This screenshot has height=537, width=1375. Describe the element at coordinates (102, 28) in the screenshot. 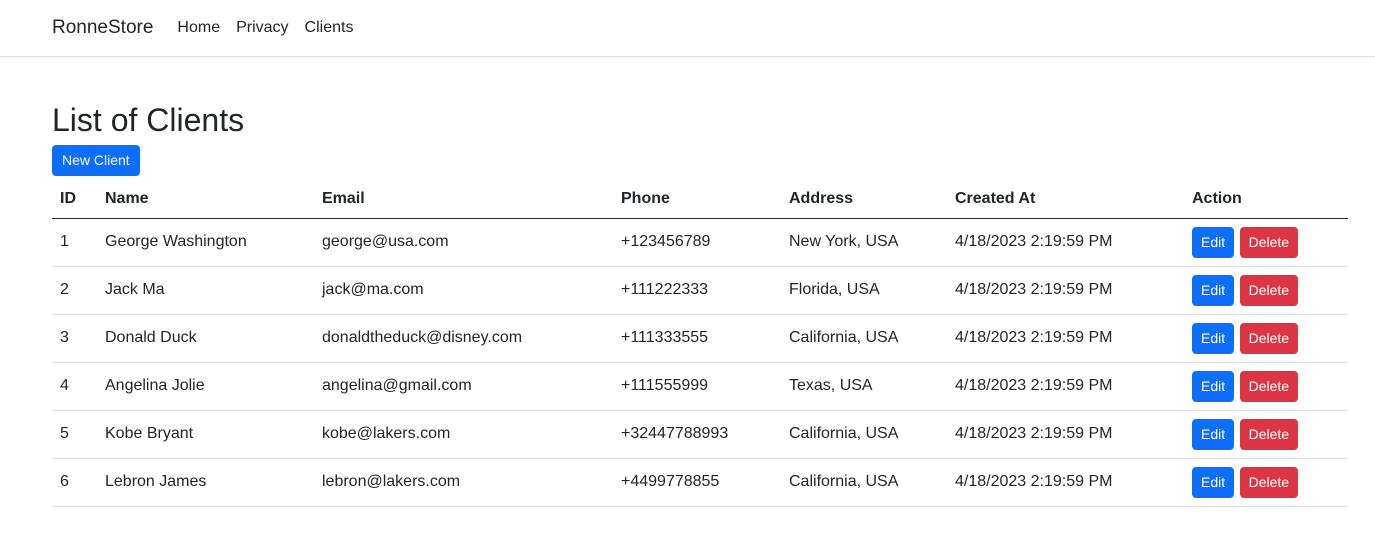

I see `brand-link: RonneStore` at that location.